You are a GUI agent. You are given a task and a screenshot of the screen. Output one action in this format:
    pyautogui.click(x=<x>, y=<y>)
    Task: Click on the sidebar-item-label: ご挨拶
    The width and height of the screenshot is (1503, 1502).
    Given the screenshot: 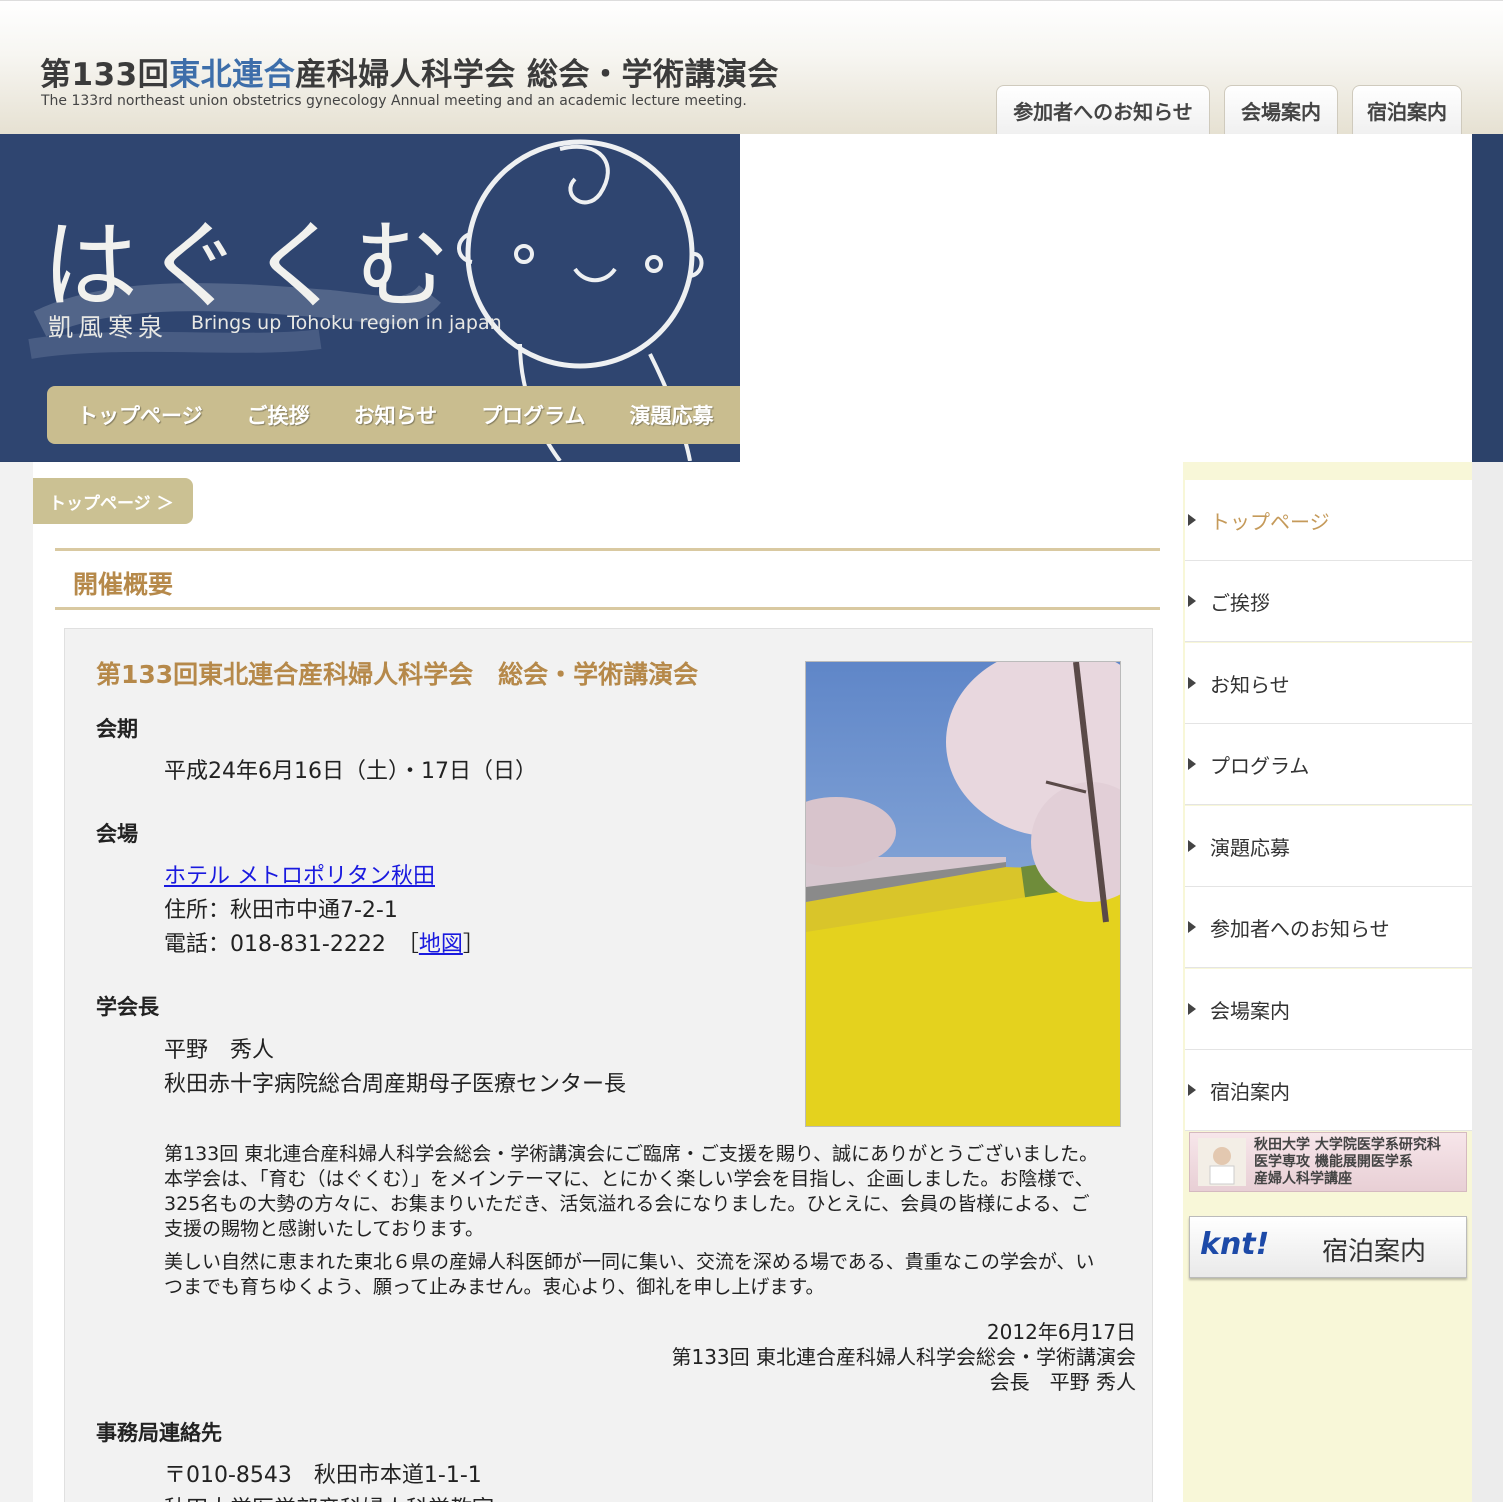 What is the action you would take?
    pyautogui.click(x=1240, y=602)
    